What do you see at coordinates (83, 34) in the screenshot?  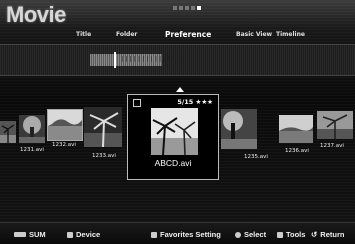 I see `tab-title: Title` at bounding box center [83, 34].